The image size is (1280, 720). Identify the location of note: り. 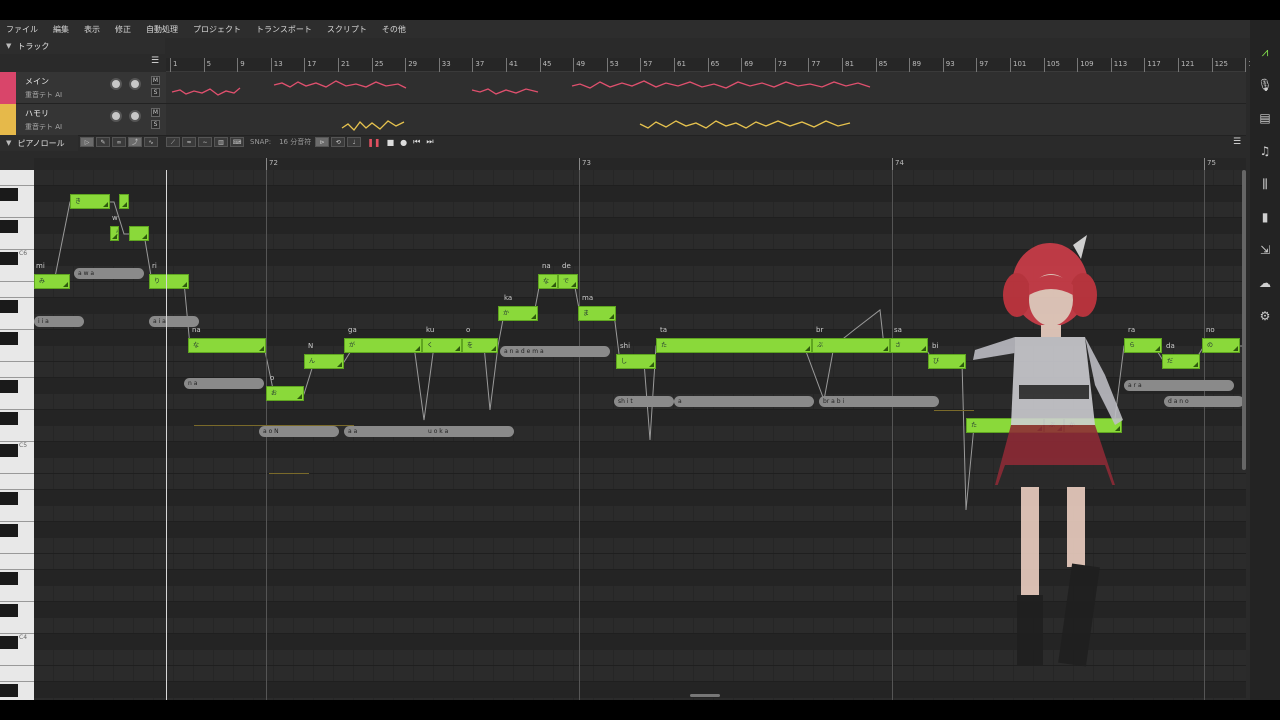
(169, 281).